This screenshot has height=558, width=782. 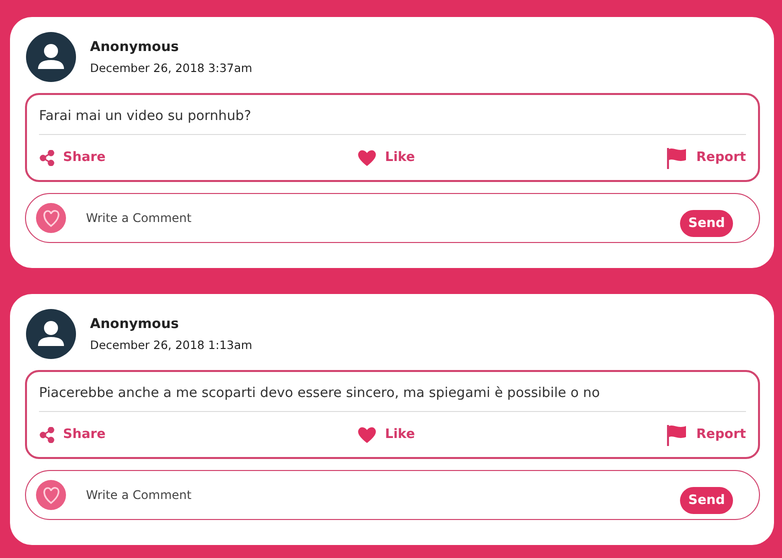 What do you see at coordinates (171, 68) in the screenshot?
I see `post-date: December 26, 2018 3:37am` at bounding box center [171, 68].